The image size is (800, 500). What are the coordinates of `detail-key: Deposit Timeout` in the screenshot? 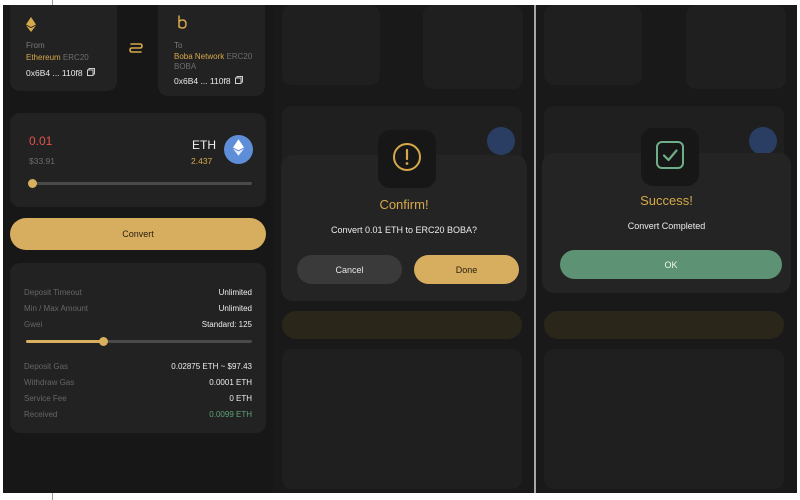 It's located at (53, 292).